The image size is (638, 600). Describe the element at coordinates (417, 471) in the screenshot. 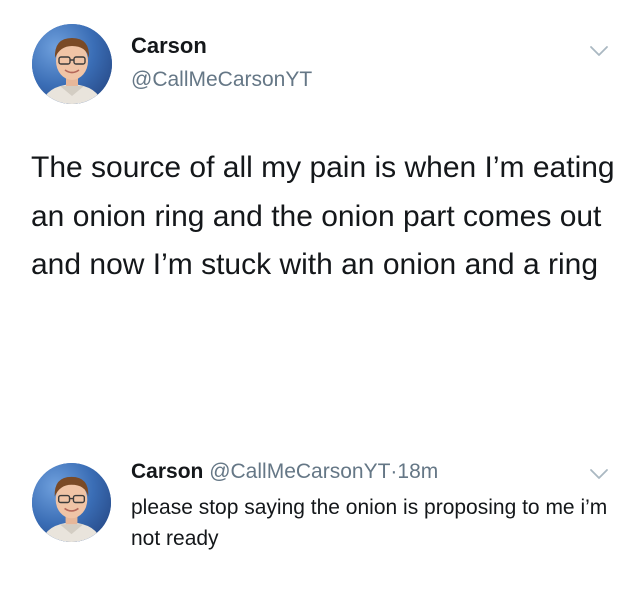

I see `timestamp: 18m` at that location.